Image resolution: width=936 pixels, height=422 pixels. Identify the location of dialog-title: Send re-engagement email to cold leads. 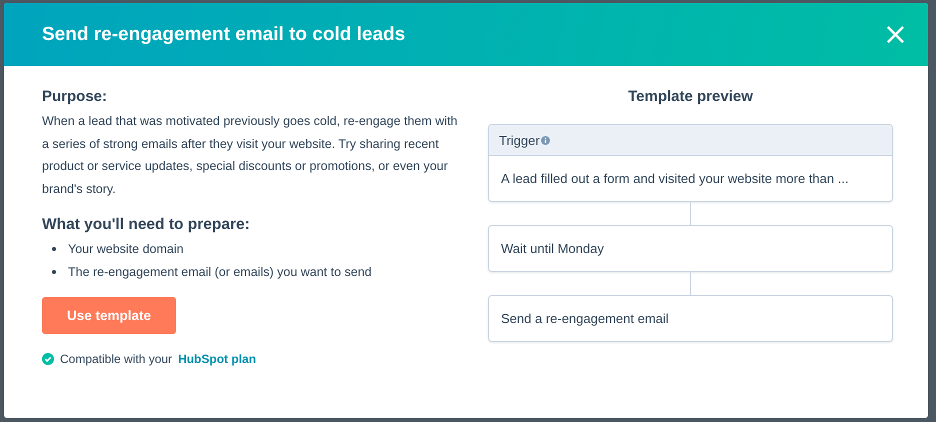
(224, 35).